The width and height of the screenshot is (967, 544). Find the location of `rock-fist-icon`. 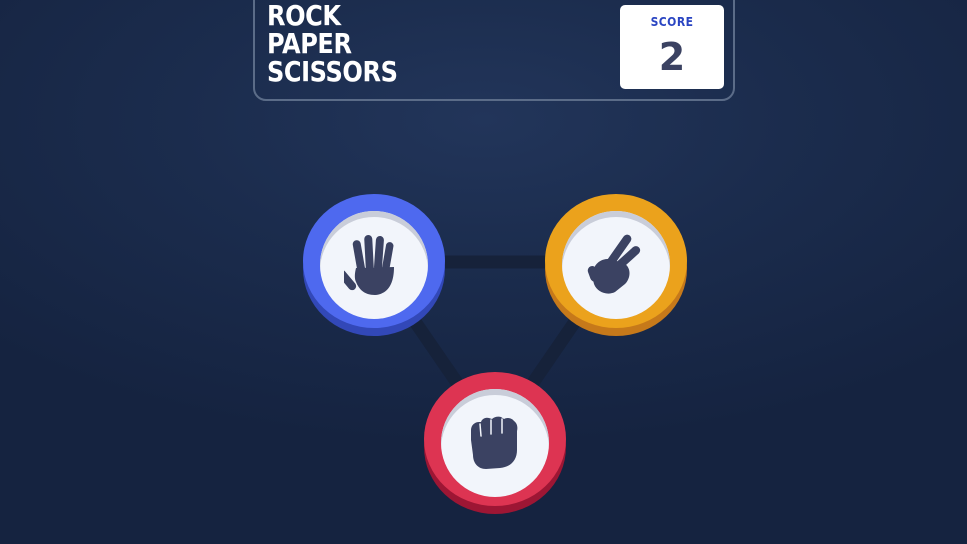

rock-fist-icon is located at coordinates (494, 442).